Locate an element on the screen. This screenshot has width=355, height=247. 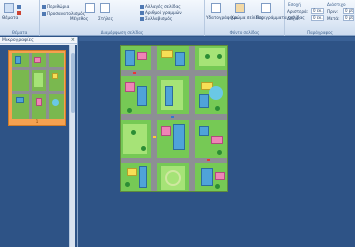
colors-icon is located at coordinates (19, 6).